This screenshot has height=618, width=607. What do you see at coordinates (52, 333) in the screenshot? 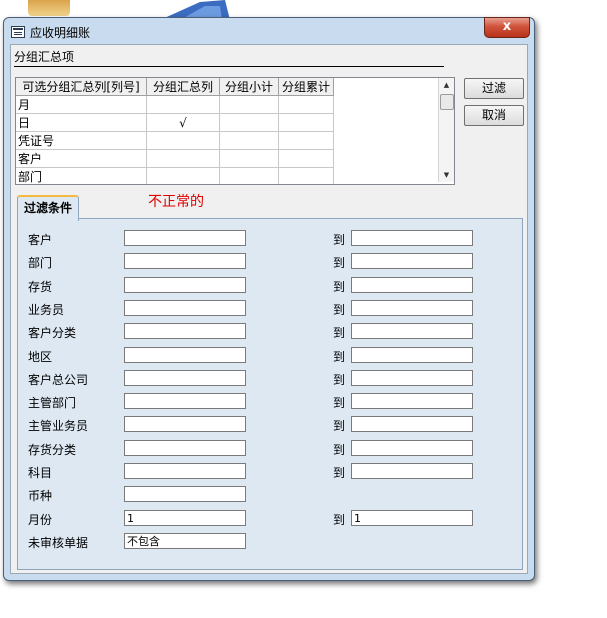
I see `filter-label: 客户分类` at bounding box center [52, 333].